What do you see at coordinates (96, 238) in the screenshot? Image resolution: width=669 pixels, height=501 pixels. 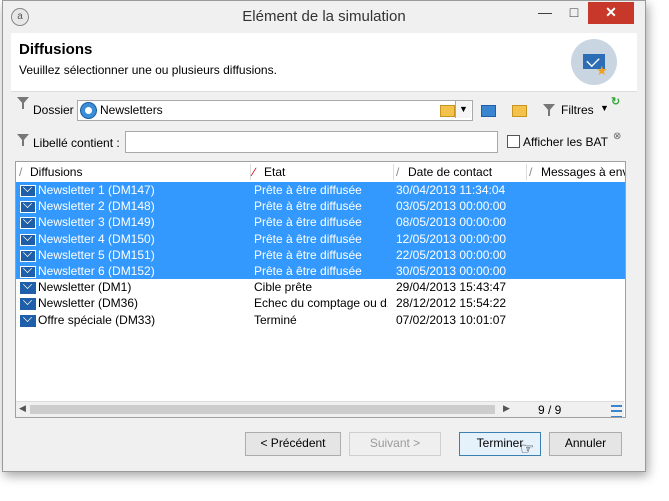 I see `delivery-name-cell: Newsletter 4 (DM150)` at bounding box center [96, 238].